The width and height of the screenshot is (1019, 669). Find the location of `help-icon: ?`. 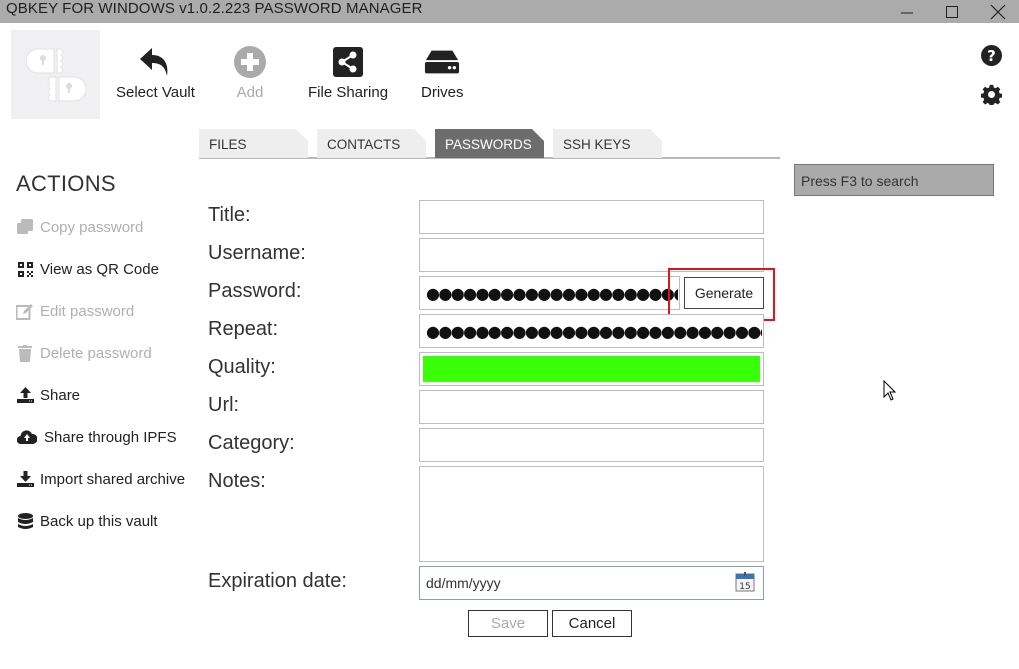

help-icon: ? is located at coordinates (991, 55).